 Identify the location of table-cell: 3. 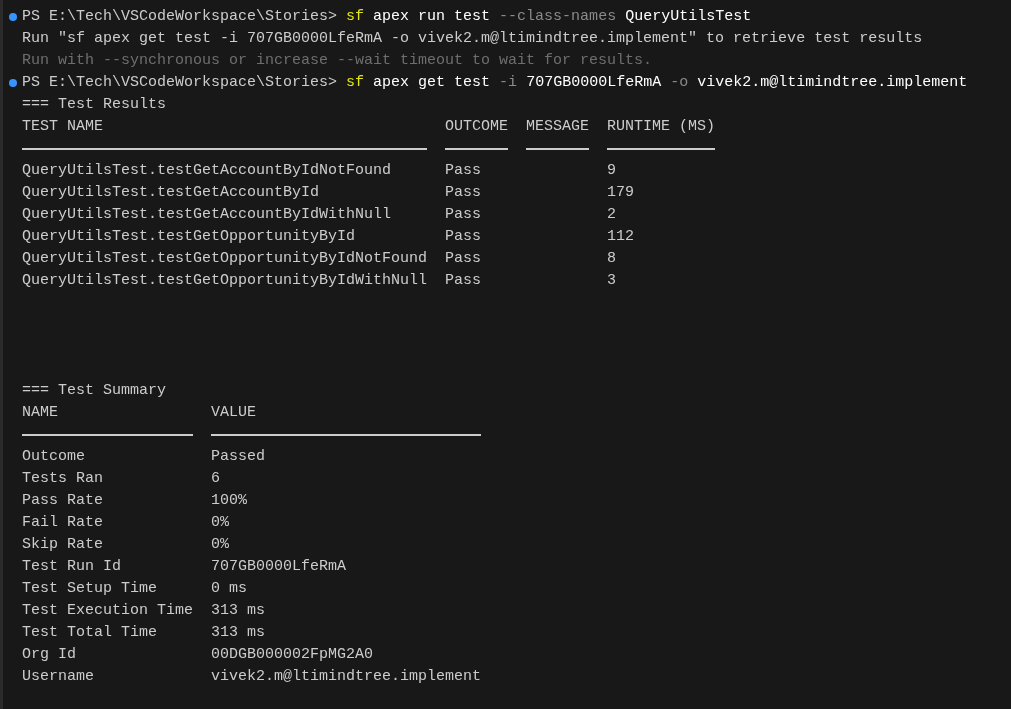
(612, 280).